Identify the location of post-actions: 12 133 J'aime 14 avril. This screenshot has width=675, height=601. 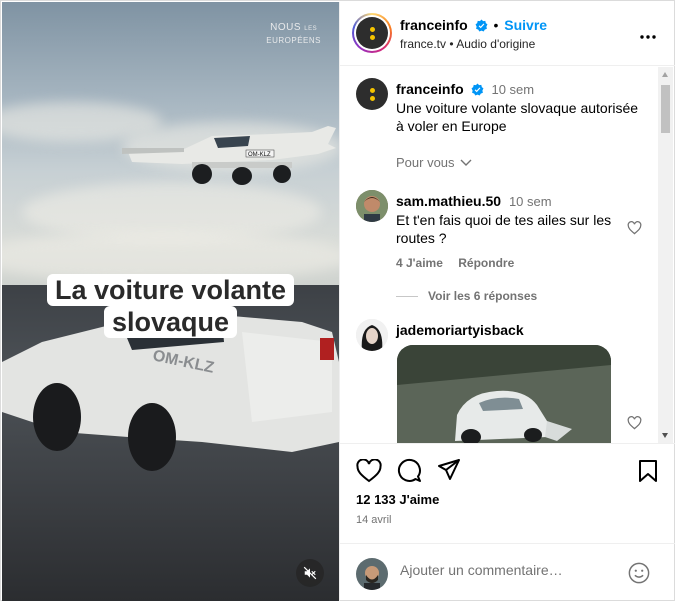
(507, 493).